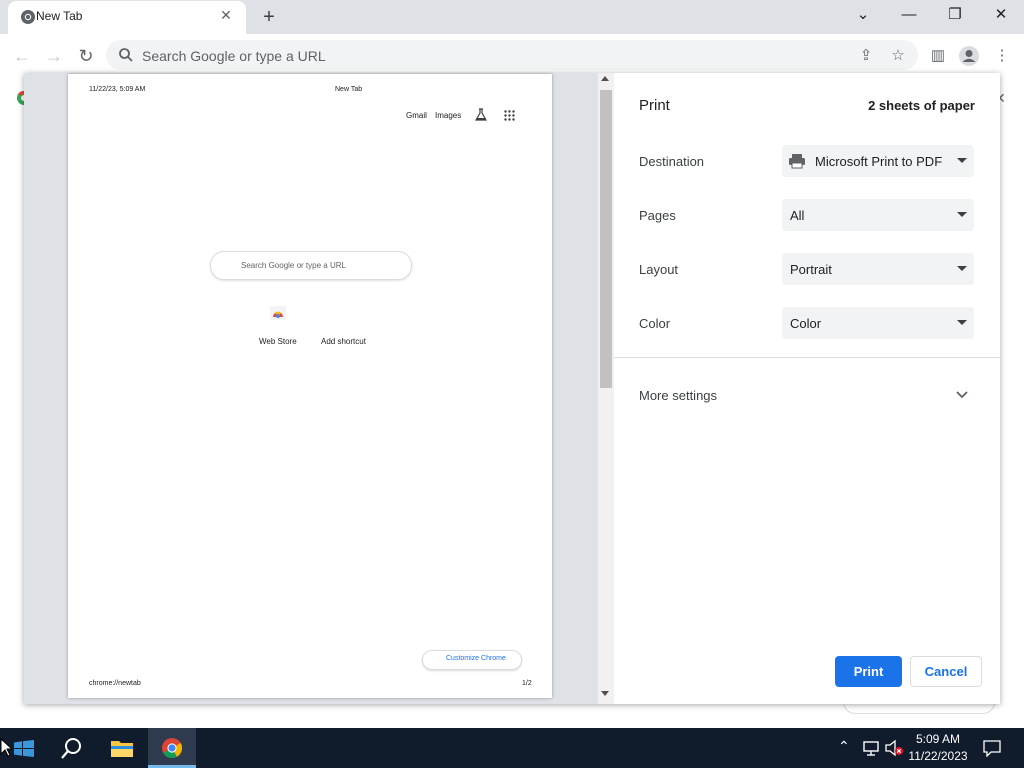  Describe the element at coordinates (226, 15) in the screenshot. I see `tab-close-icon: ✕` at that location.